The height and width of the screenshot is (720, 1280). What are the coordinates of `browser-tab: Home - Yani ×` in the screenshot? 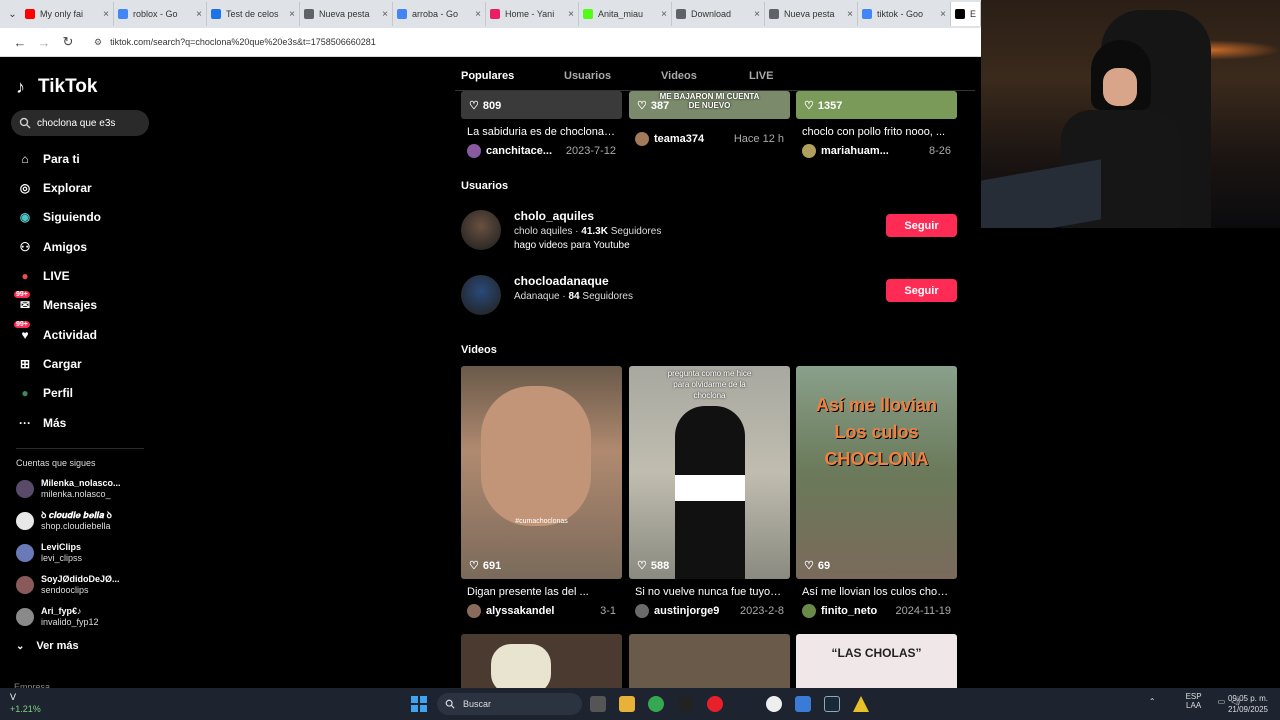 It's located at (532, 14).